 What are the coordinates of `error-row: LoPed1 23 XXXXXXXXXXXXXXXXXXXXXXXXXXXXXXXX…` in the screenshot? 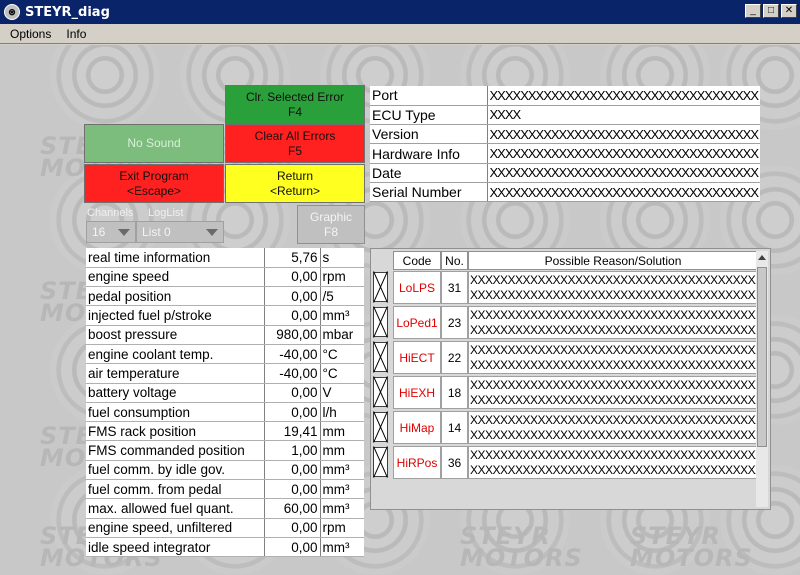 It's located at (575, 322).